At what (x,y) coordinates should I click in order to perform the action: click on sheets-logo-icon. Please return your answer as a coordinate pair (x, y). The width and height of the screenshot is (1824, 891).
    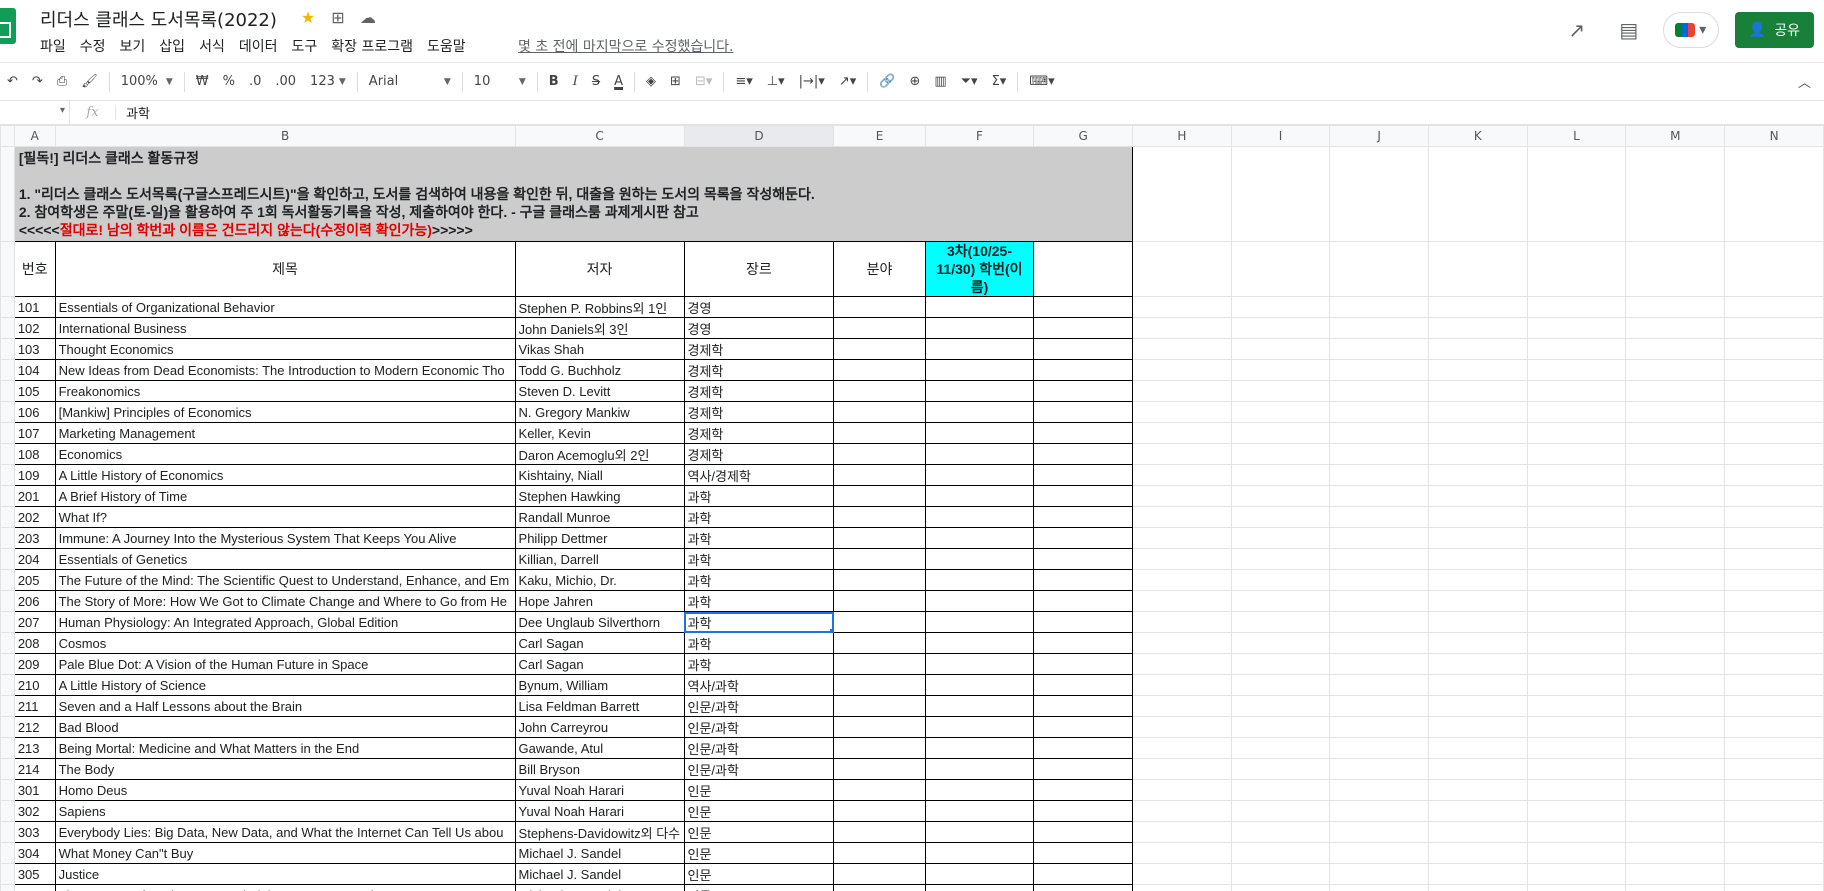
    Looking at the image, I should click on (8, 26).